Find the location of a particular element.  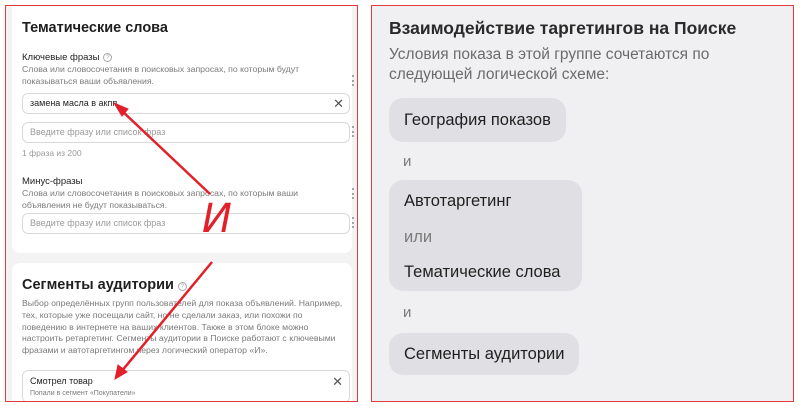

annotation-and-letter: И is located at coordinates (217, 219).